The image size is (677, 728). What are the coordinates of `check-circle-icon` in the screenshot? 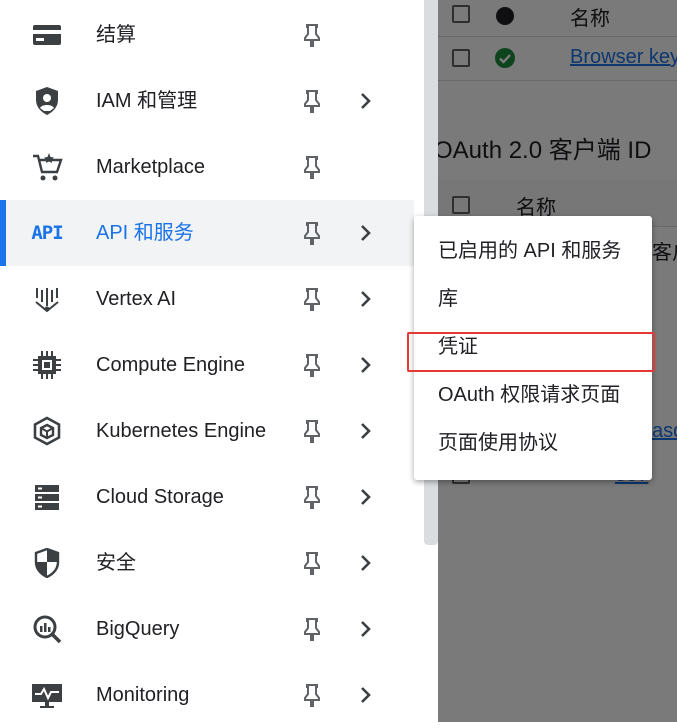 It's located at (505, 58).